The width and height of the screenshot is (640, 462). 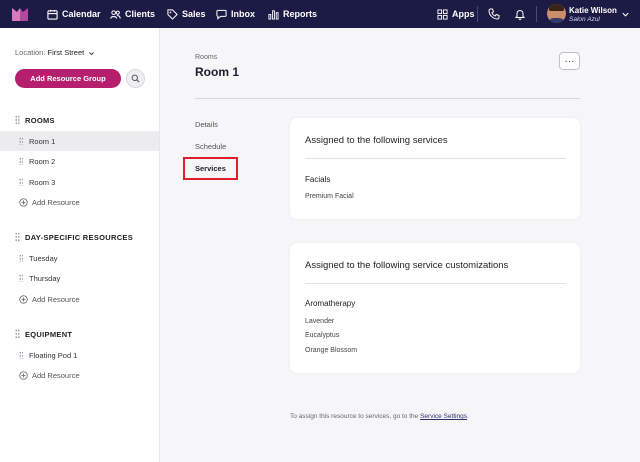 I want to click on resource-item-room-3: Room 3, so click(x=79, y=182).